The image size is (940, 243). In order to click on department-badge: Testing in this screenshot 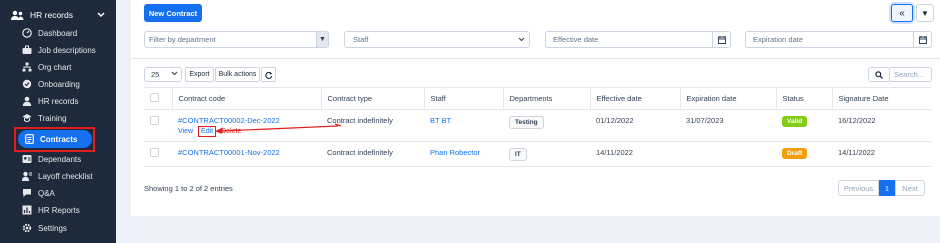, I will do `click(526, 122)`.